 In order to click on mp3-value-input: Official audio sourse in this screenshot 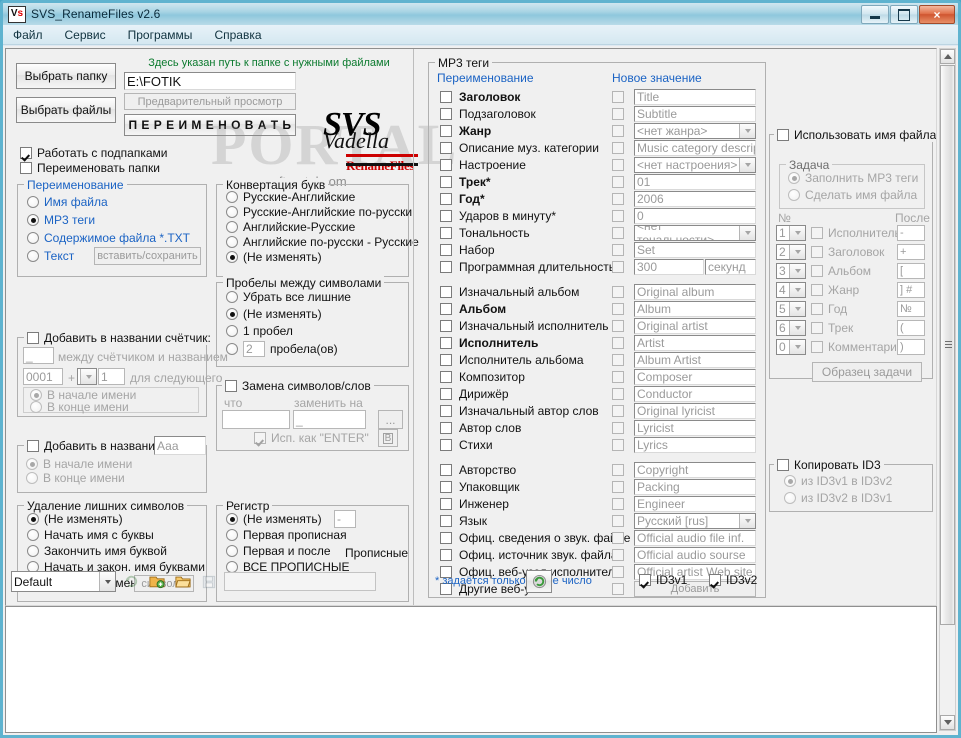, I will do `click(695, 555)`.